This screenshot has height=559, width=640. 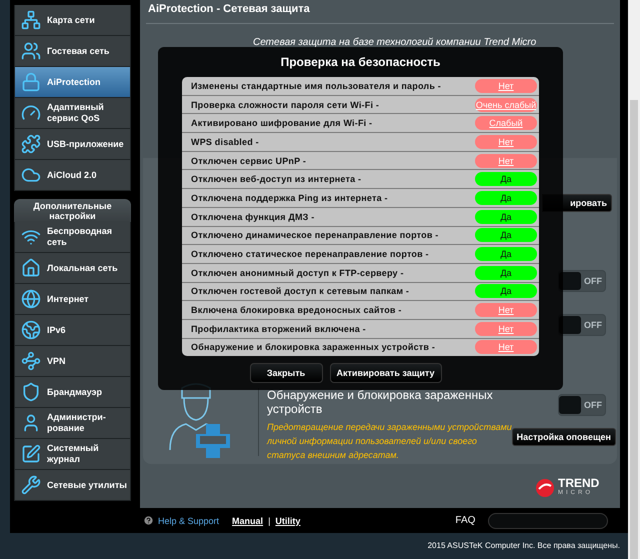 What do you see at coordinates (252, 217) in the screenshot?
I see `check-label: Отключена функция ДМЗ -` at bounding box center [252, 217].